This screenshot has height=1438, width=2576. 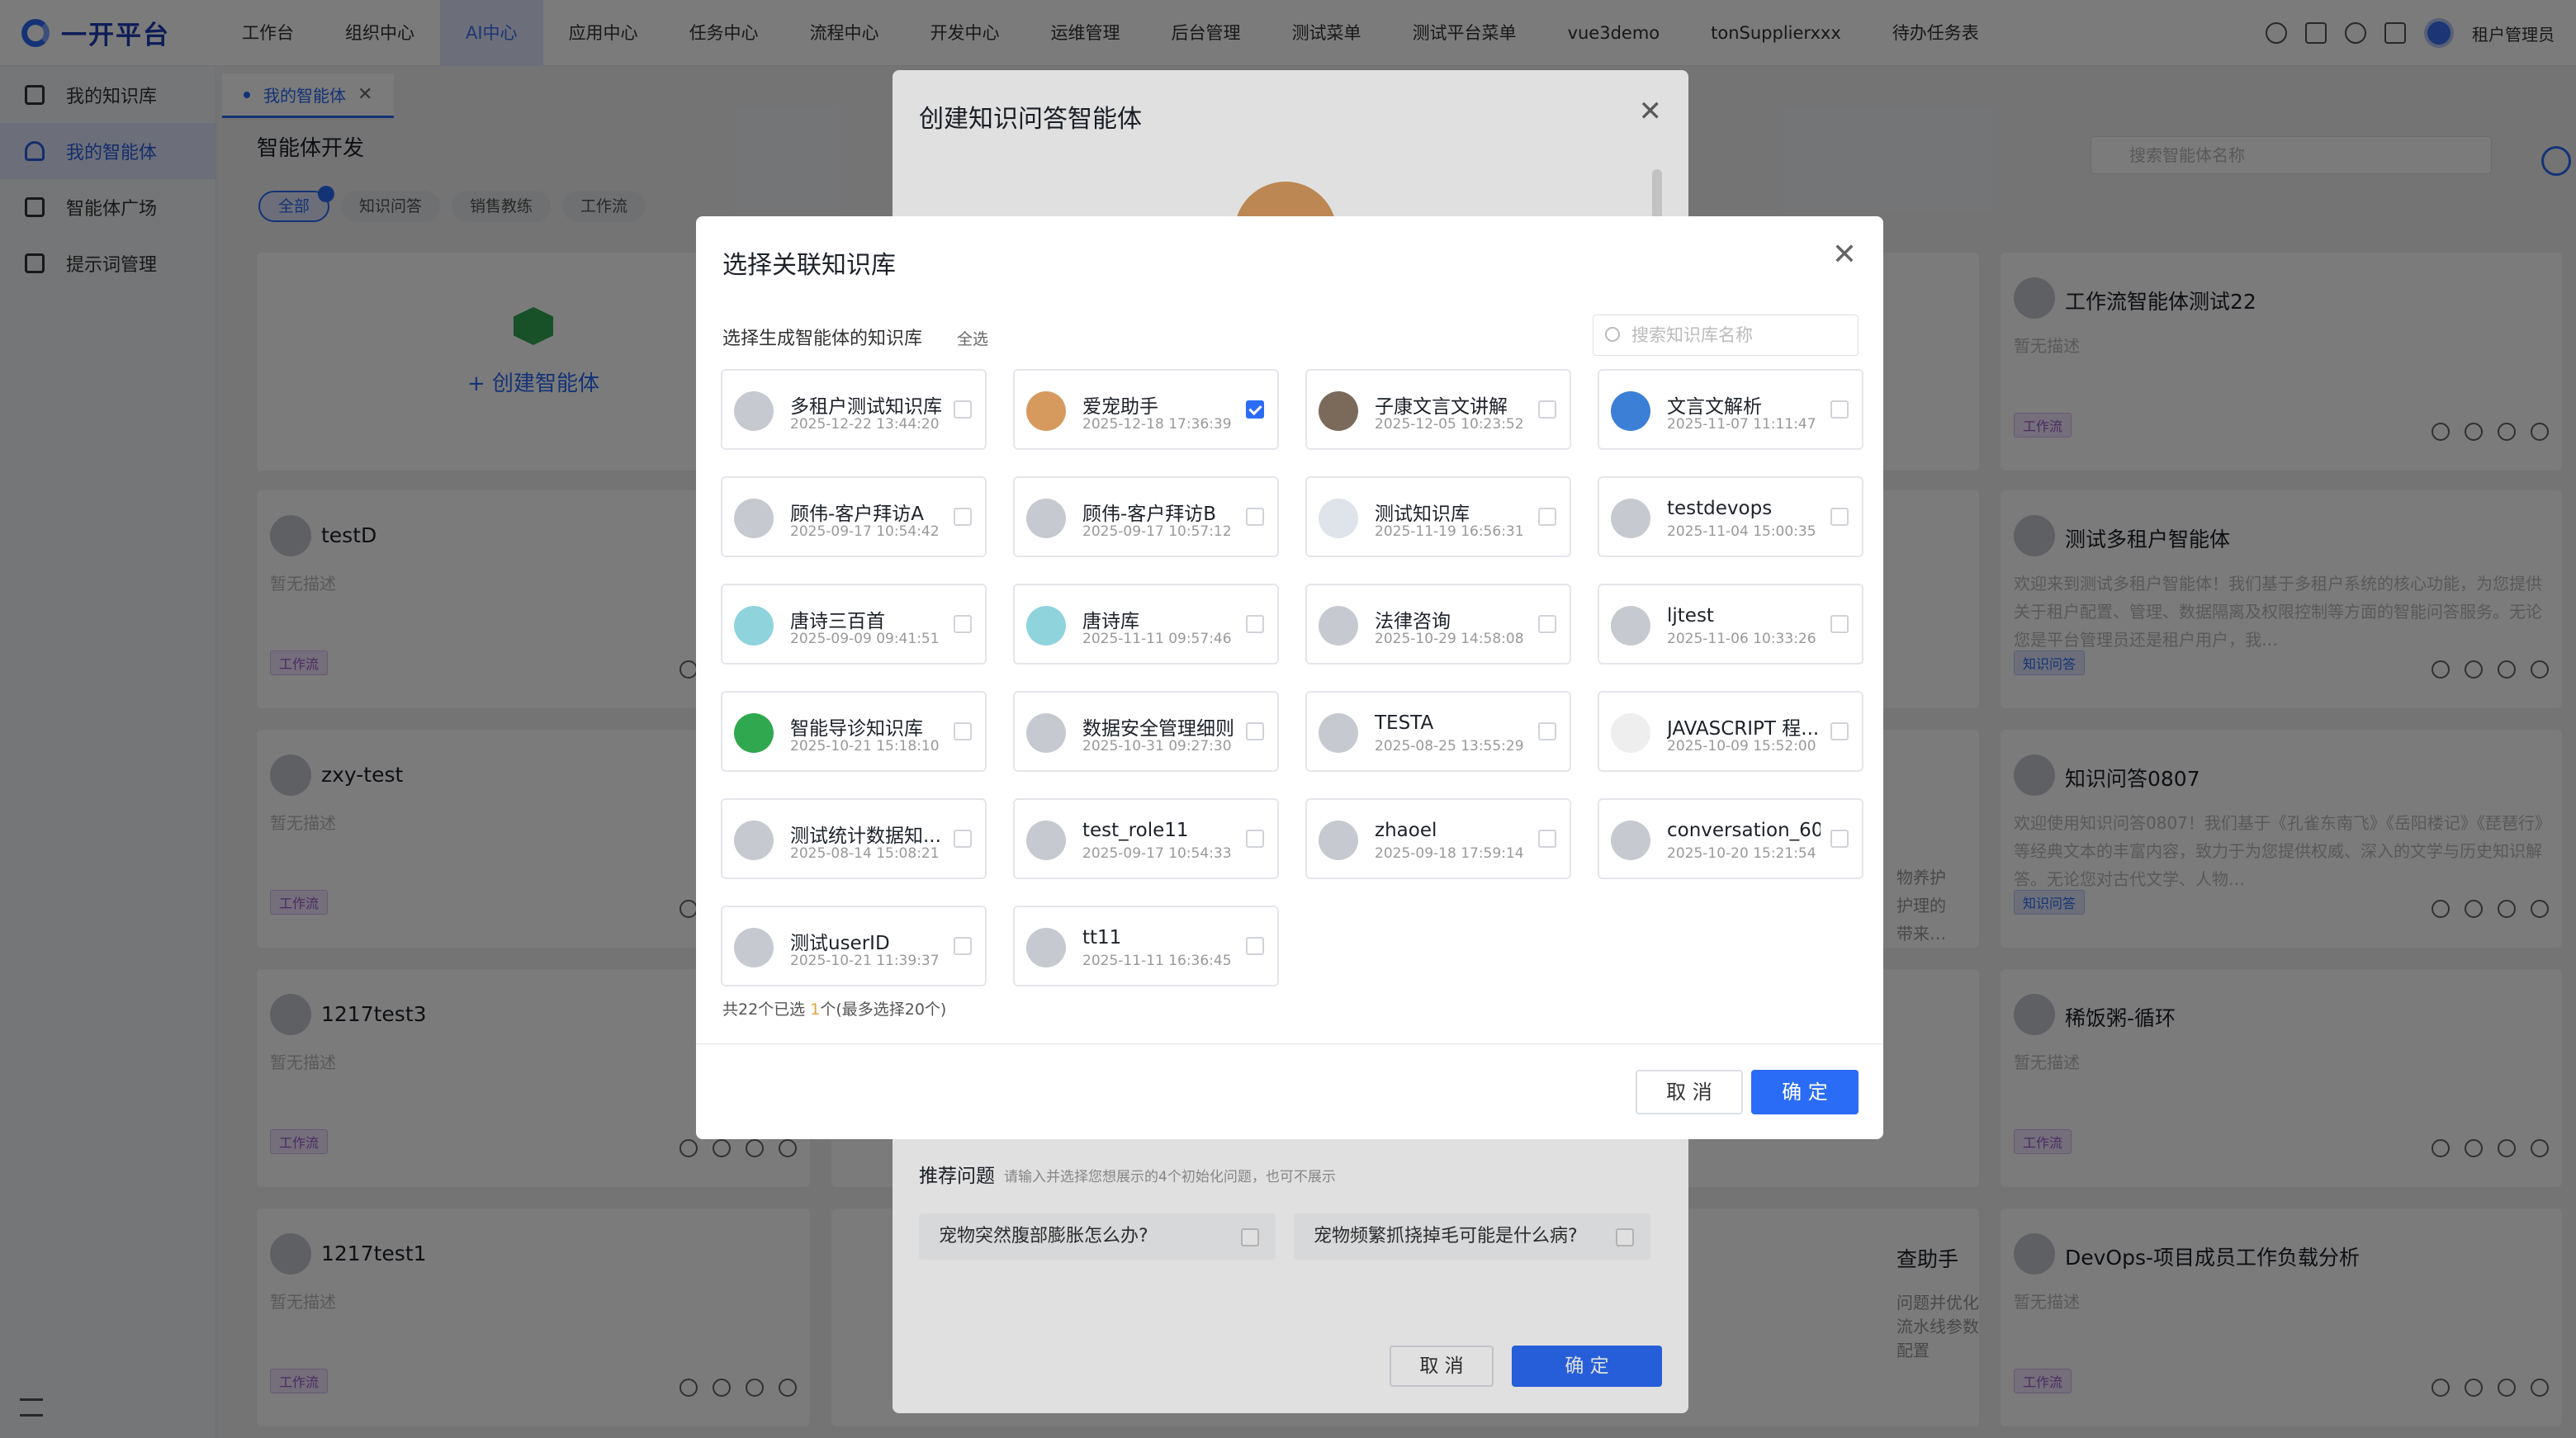 I want to click on kb-date: 2025-09-09 09:41:51, so click(x=865, y=639).